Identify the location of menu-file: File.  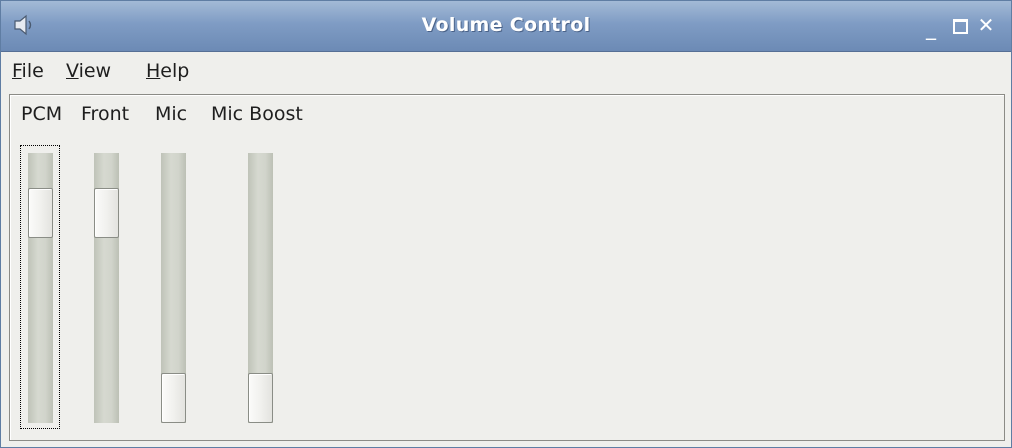
(28, 71).